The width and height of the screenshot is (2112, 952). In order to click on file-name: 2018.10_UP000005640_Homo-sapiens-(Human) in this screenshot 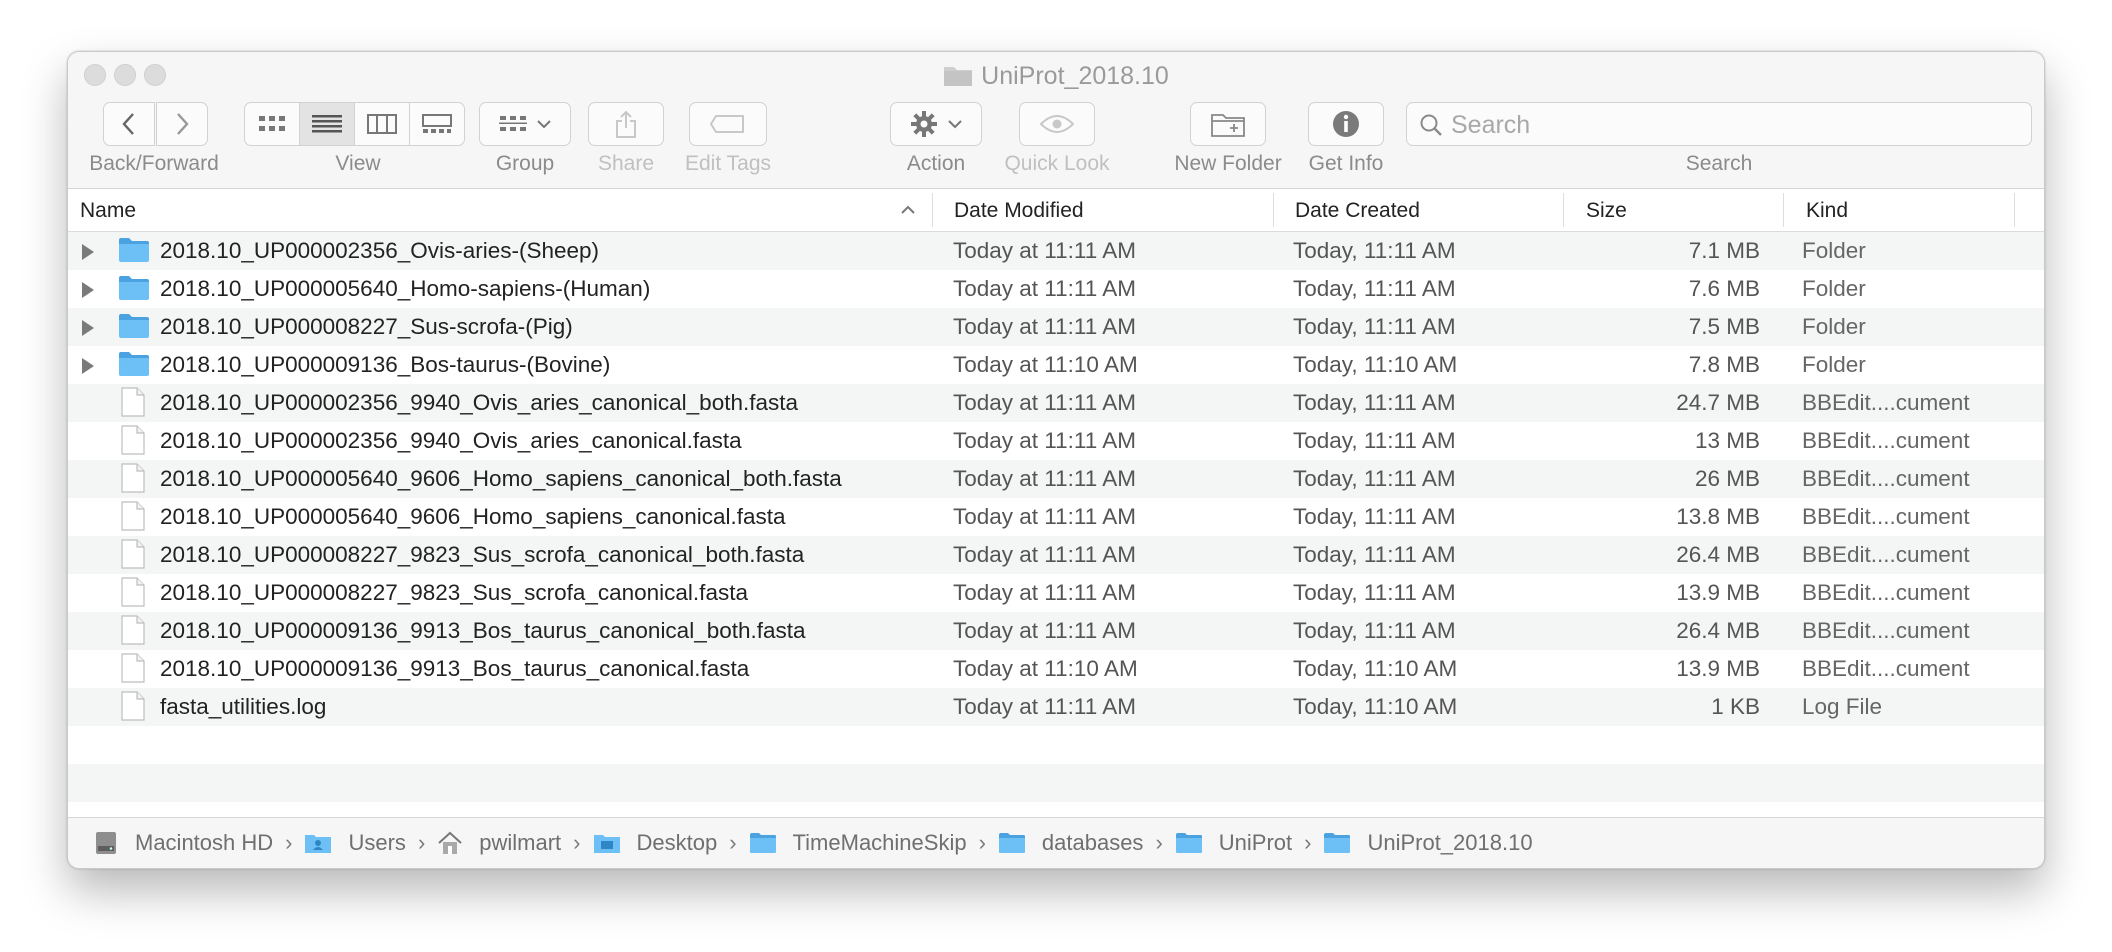, I will do `click(405, 289)`.